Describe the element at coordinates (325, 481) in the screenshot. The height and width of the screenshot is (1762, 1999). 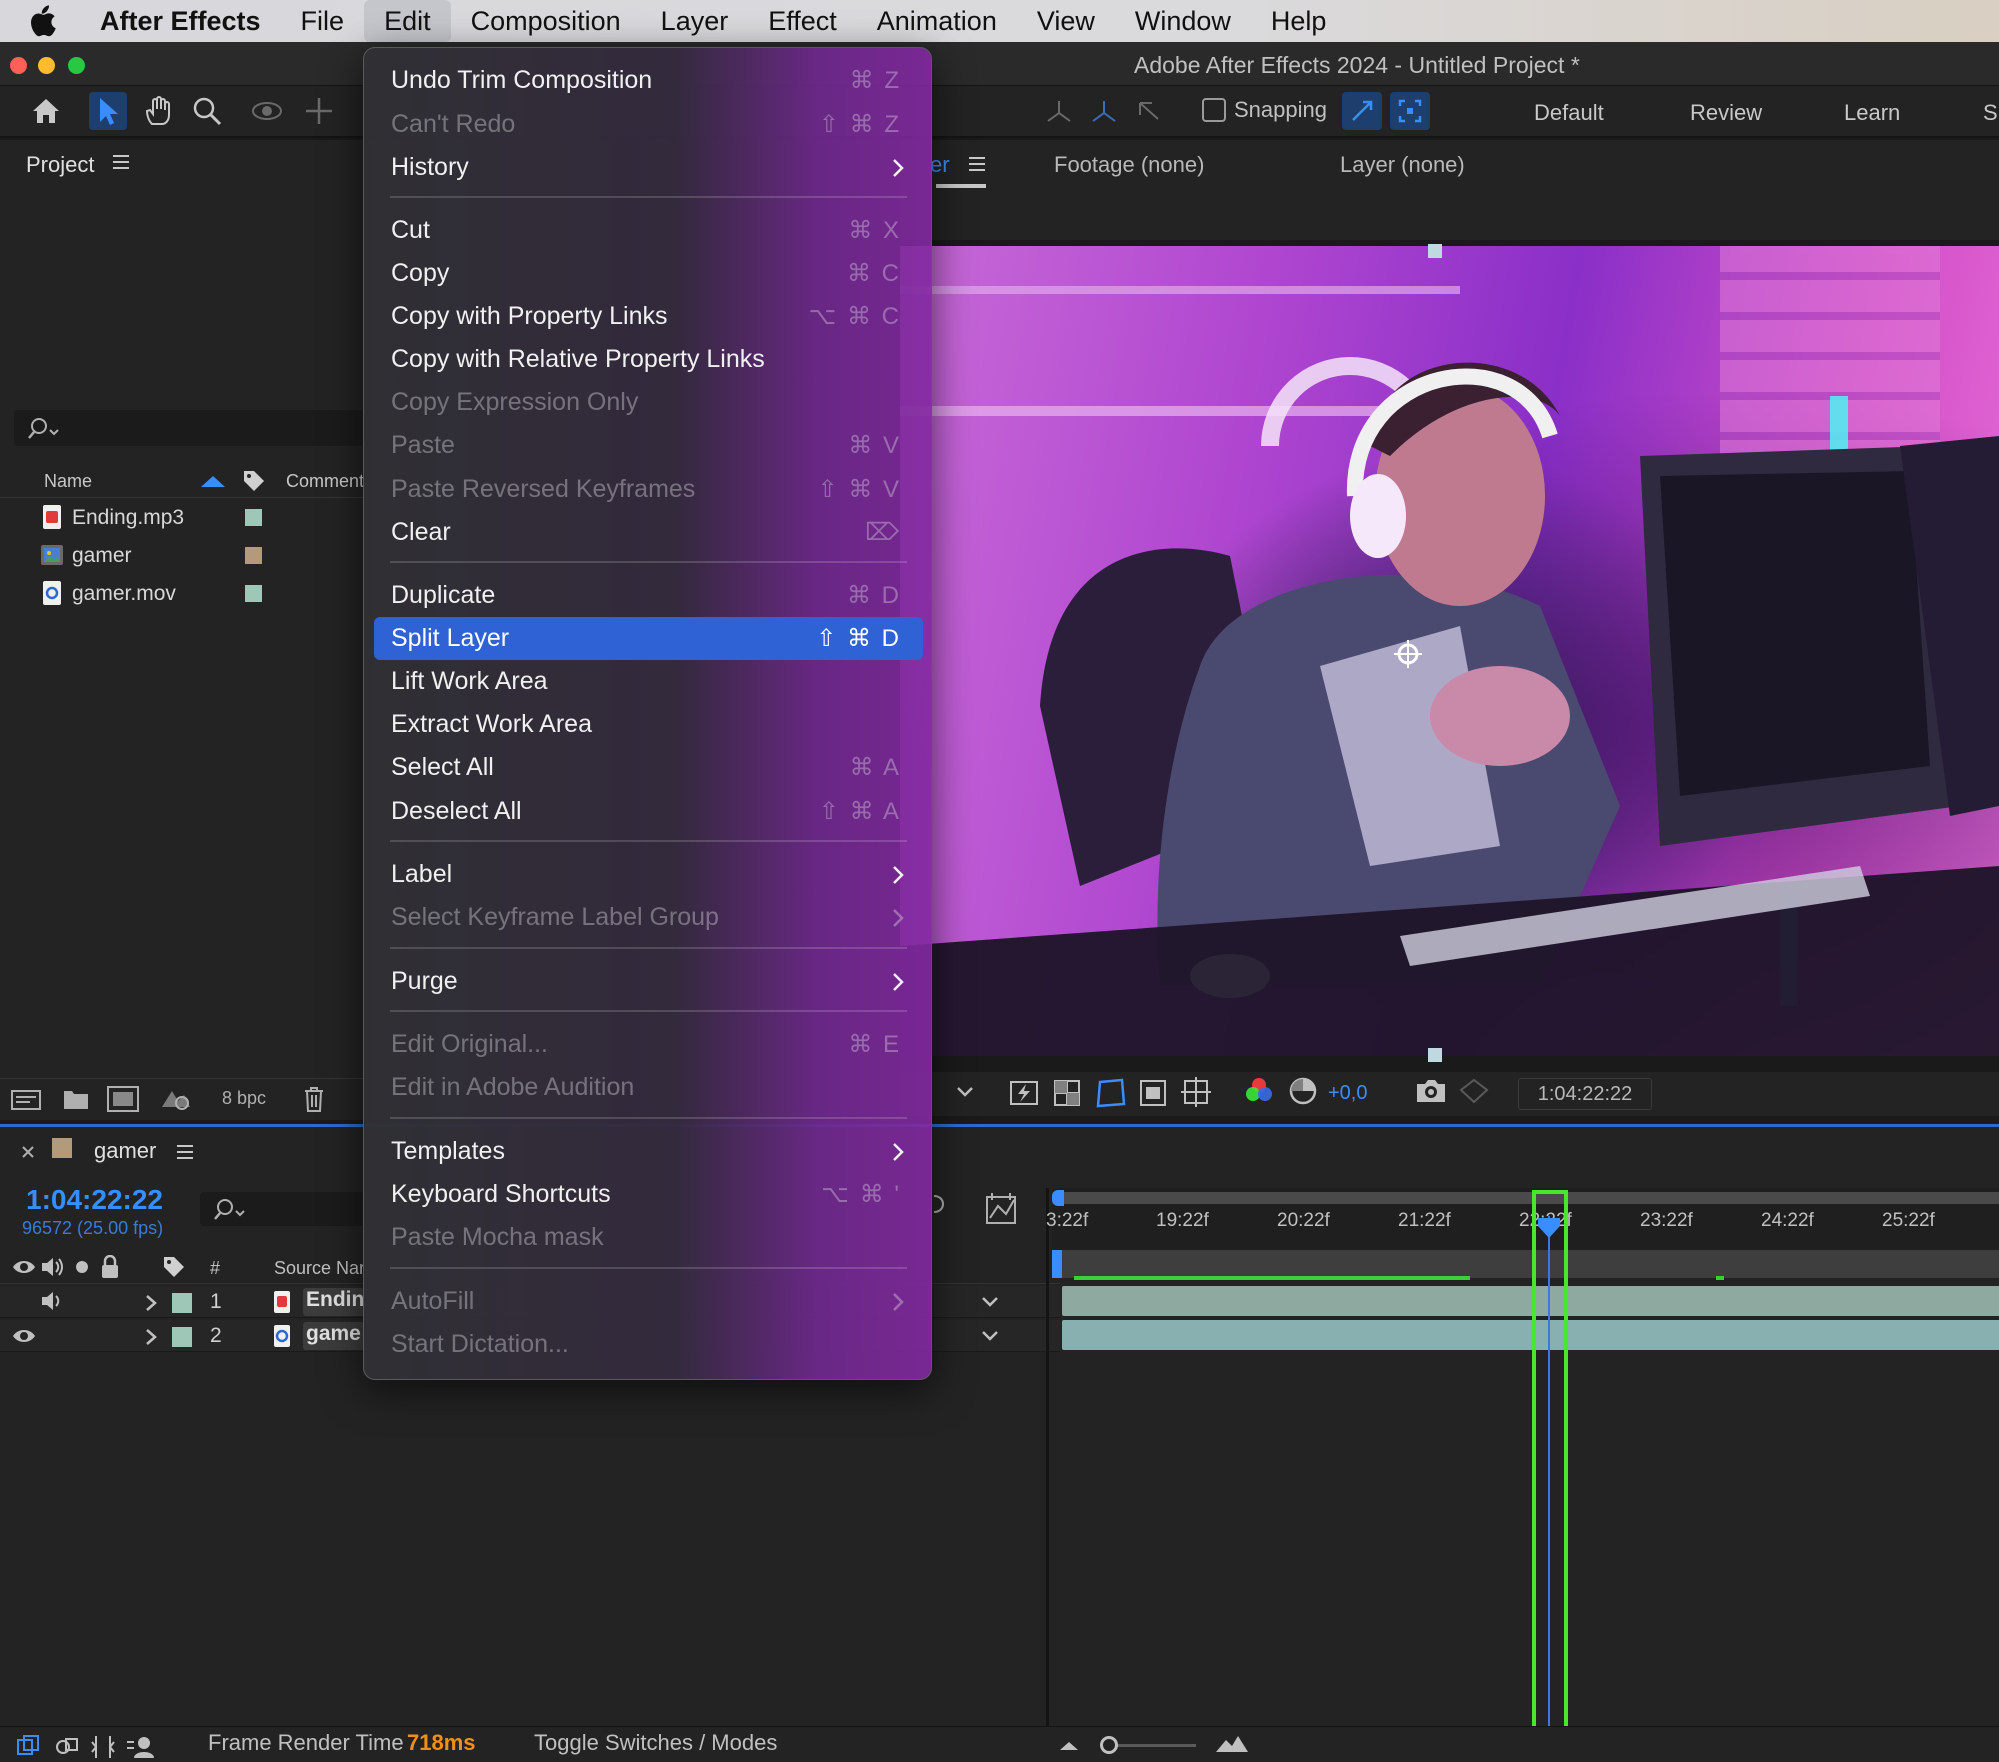
I see `column-comment: Comment` at that location.